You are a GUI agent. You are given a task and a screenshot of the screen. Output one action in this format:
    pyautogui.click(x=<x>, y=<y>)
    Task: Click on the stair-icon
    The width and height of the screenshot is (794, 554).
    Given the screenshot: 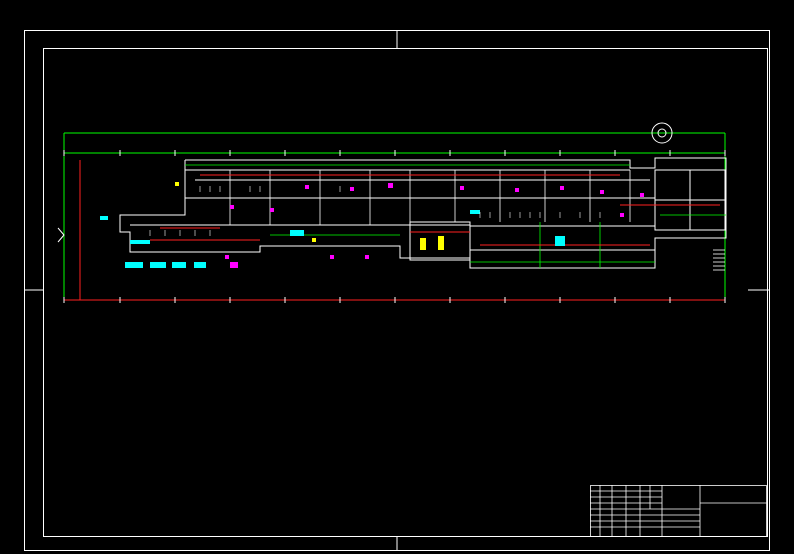 What is the action you would take?
    pyautogui.click(x=719, y=260)
    